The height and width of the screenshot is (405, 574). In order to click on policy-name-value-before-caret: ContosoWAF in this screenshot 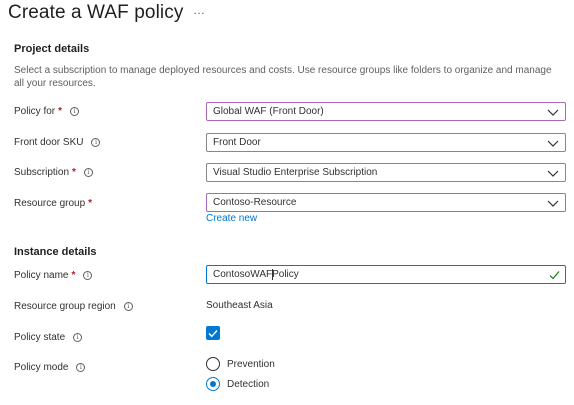, I will do `click(243, 274)`.